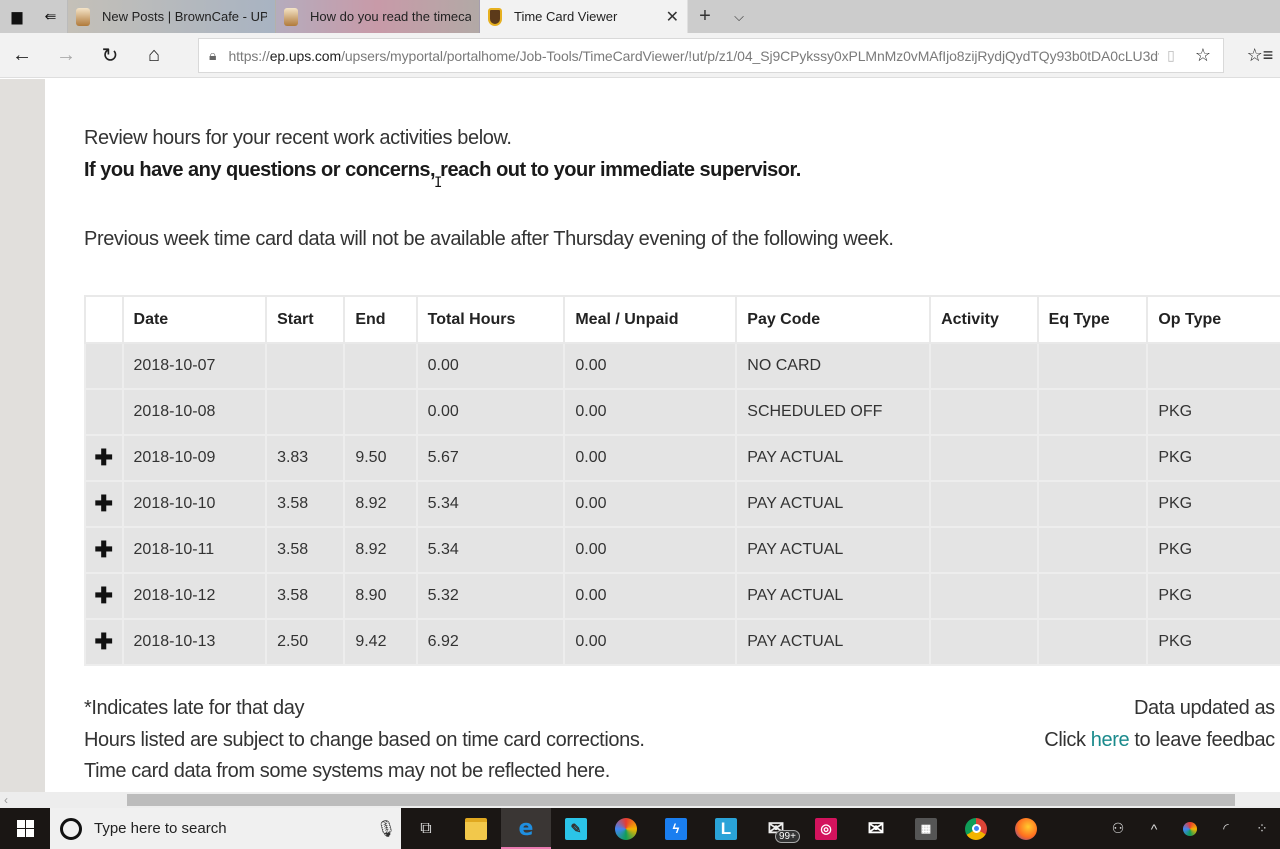  I want to click on tab-title: Time Card Viewer, so click(566, 16).